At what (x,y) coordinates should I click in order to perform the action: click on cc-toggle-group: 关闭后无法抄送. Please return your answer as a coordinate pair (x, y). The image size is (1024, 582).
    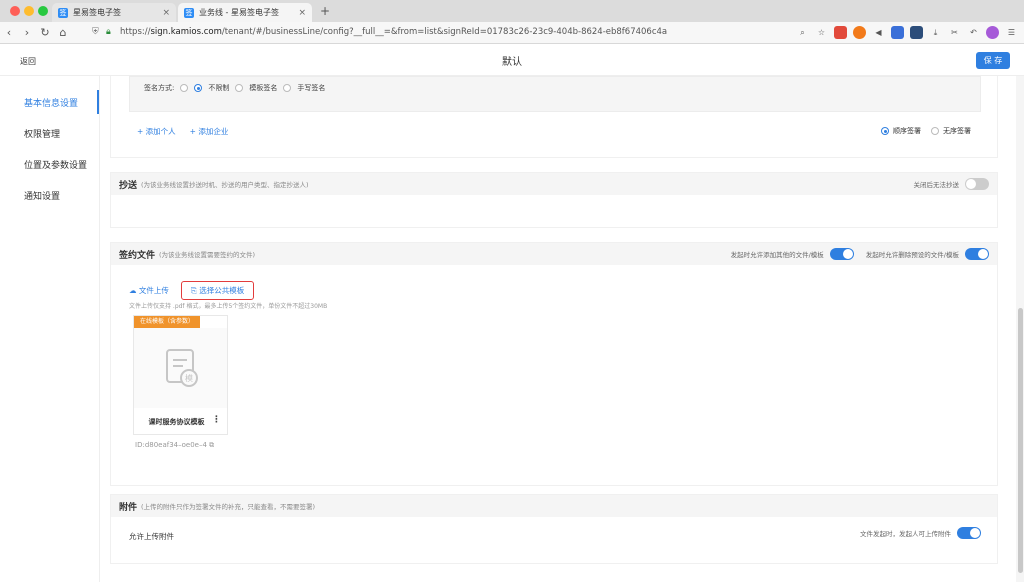
    Looking at the image, I should click on (951, 184).